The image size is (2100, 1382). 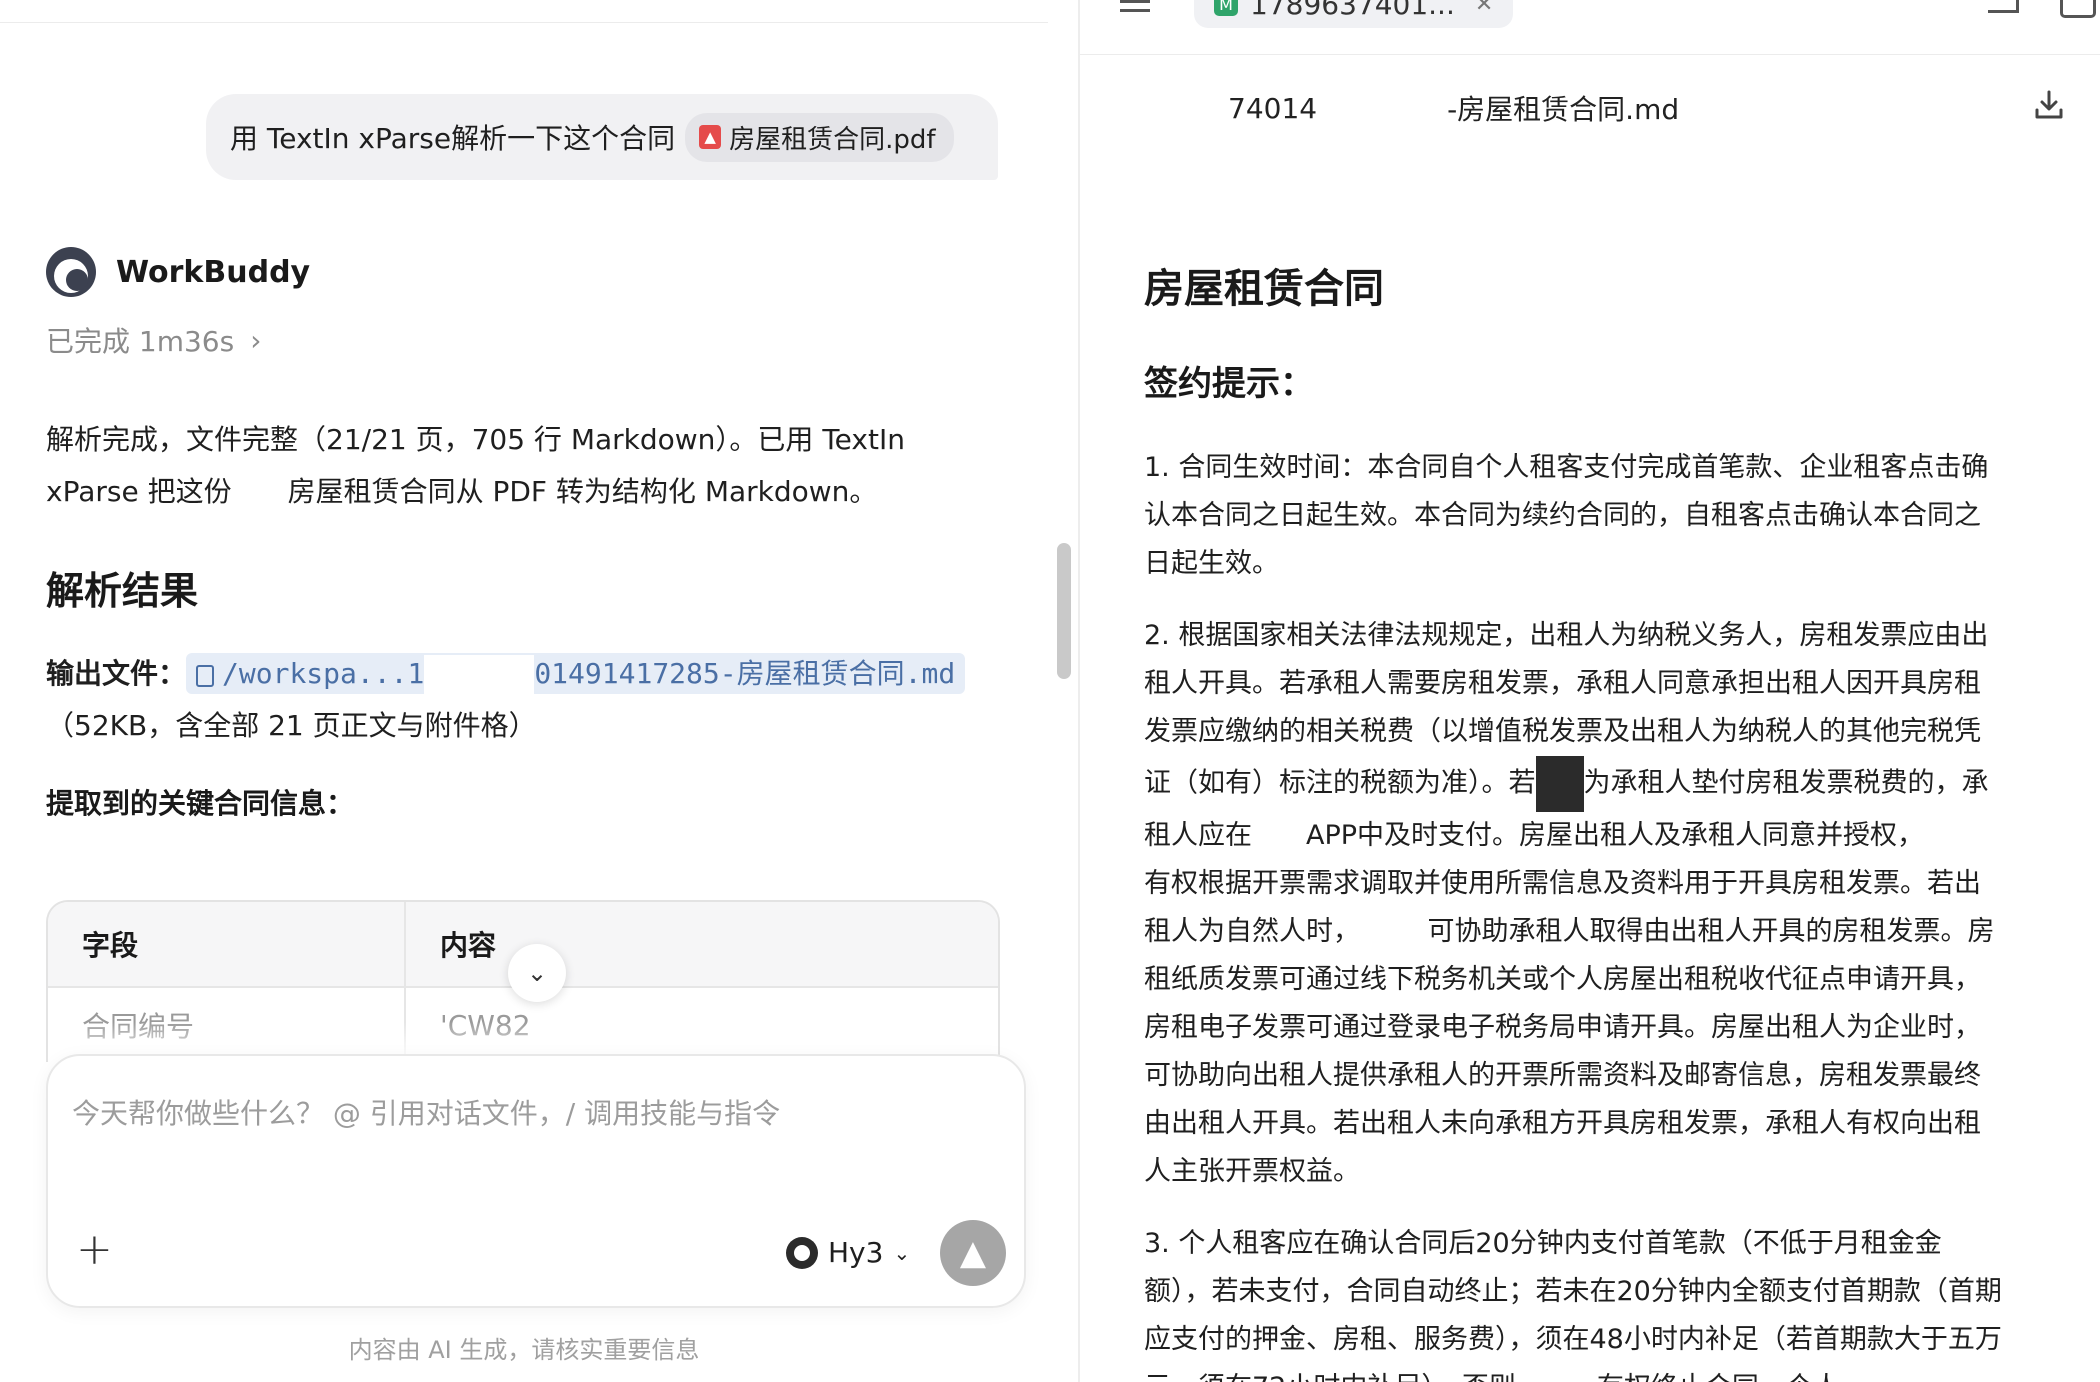 I want to click on output-label: 输出文件：, so click(x=116, y=673).